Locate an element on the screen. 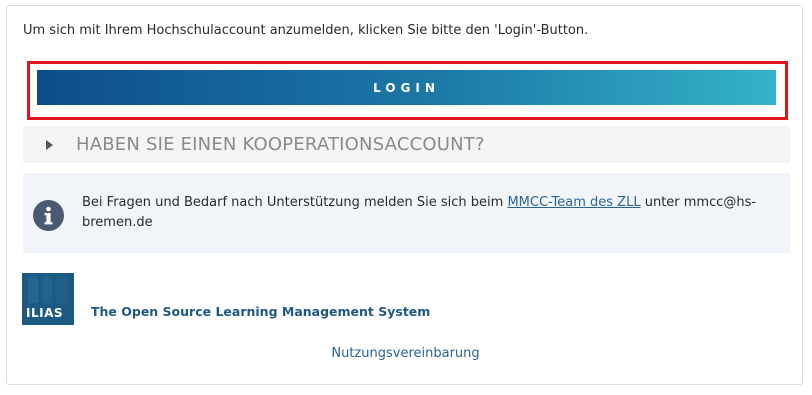 The image size is (812, 395). triangle-right-icon is located at coordinates (49, 144).